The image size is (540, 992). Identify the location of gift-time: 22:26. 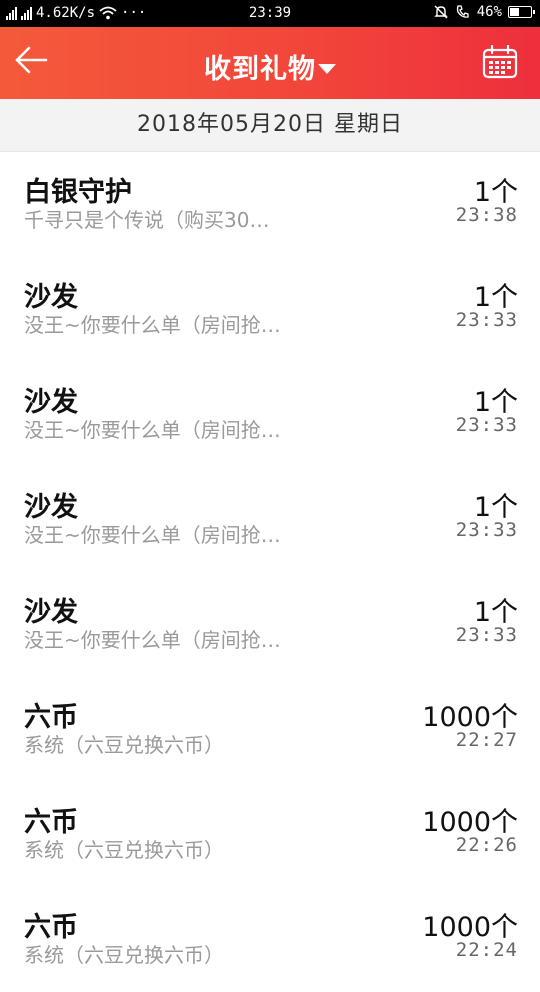
(486, 845).